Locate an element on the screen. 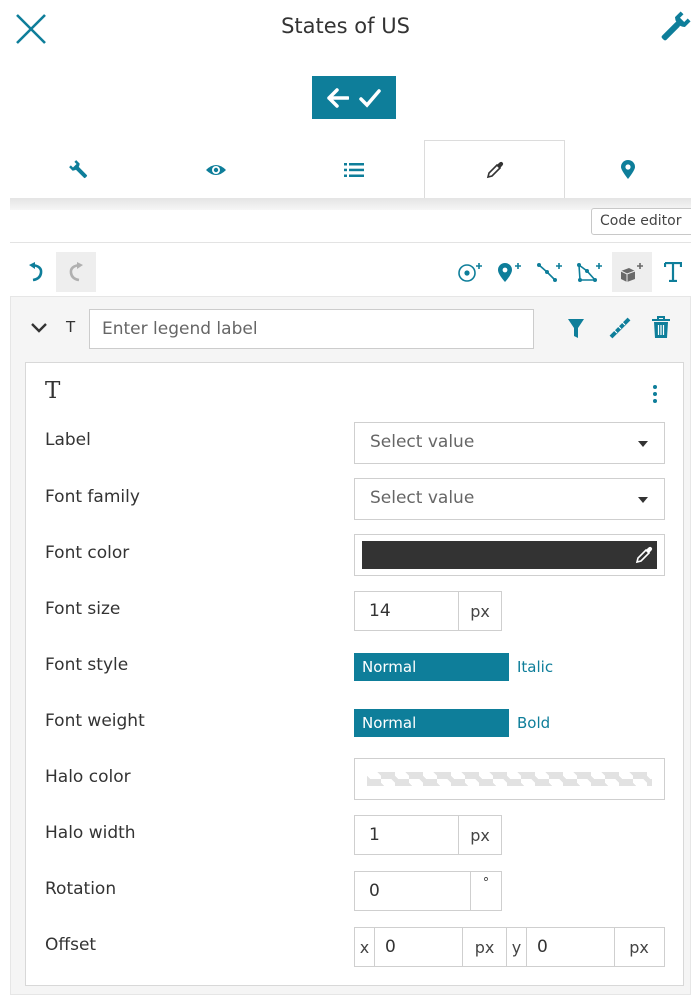  font-size-field: 14 px is located at coordinates (428, 611).